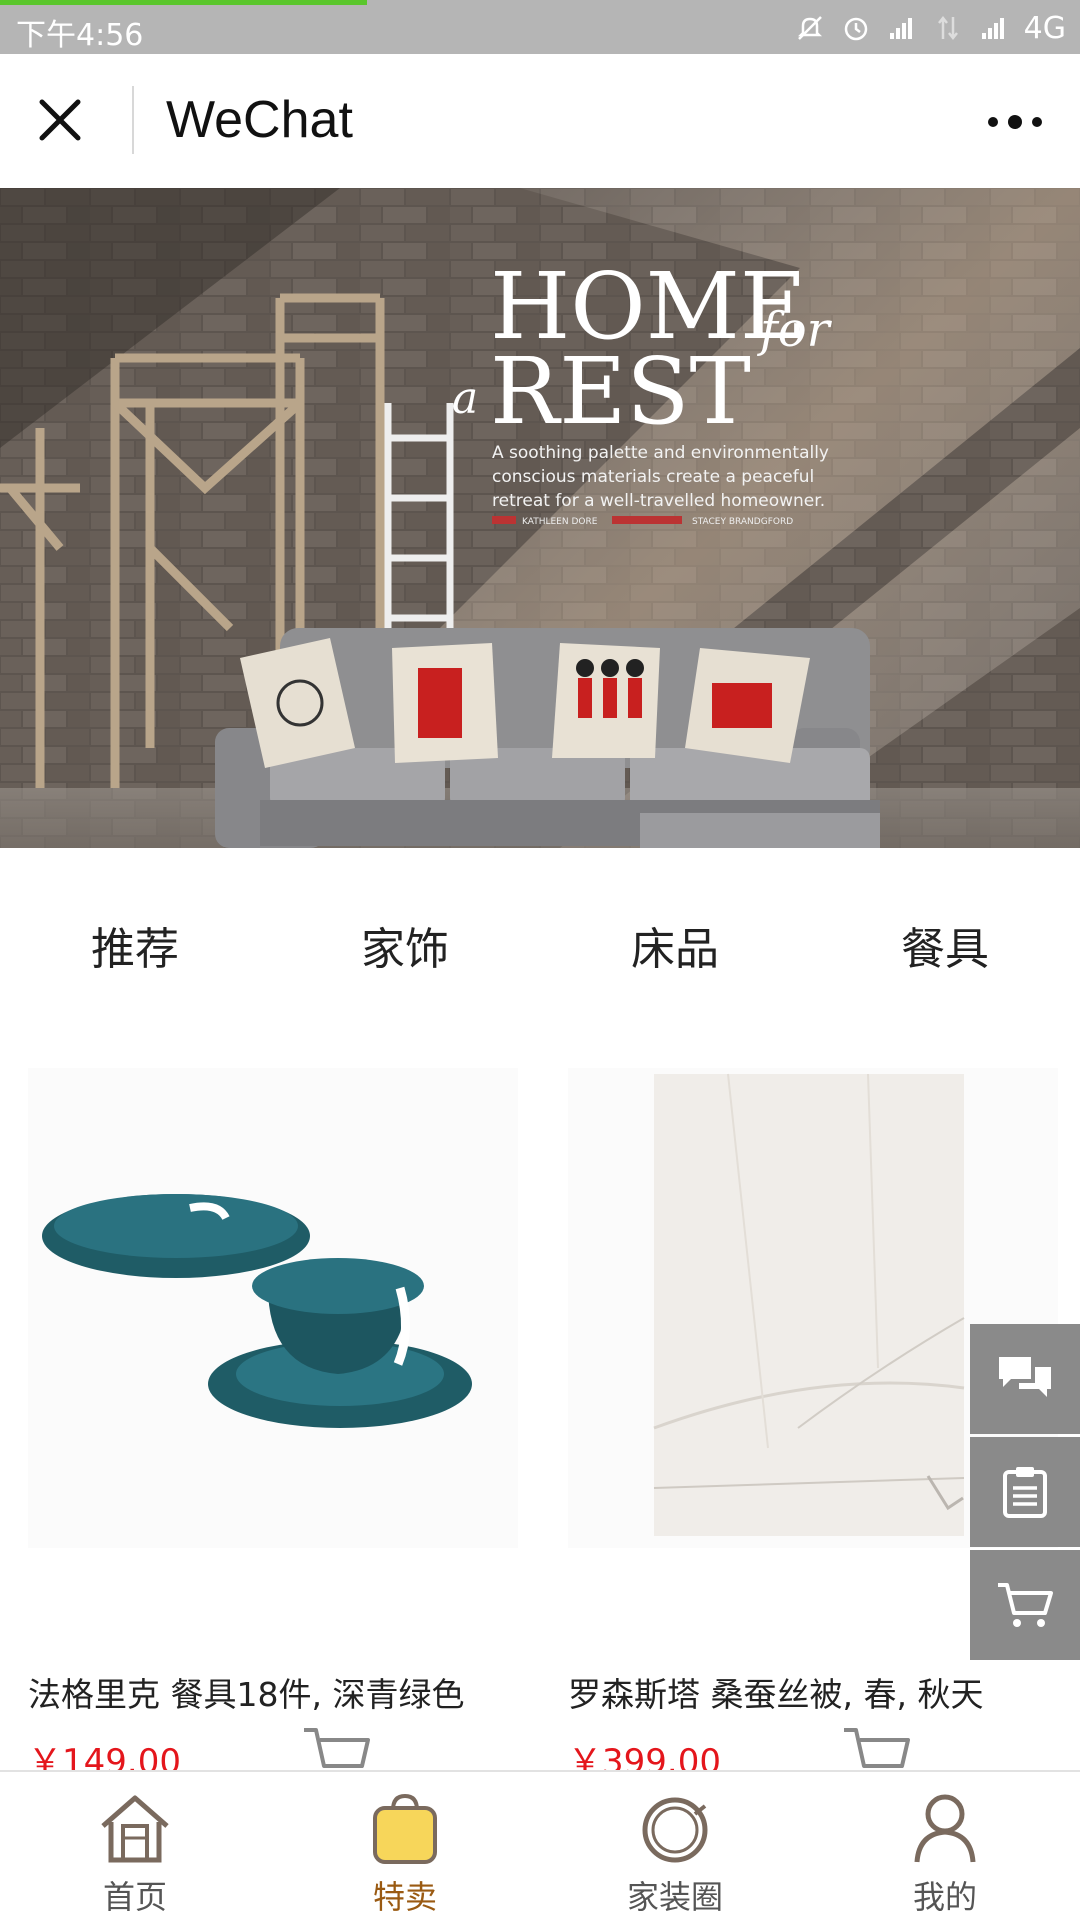 Image resolution: width=1080 pixels, height=1920 pixels. I want to click on category-tab-recommended: 推荐, so click(135, 945).